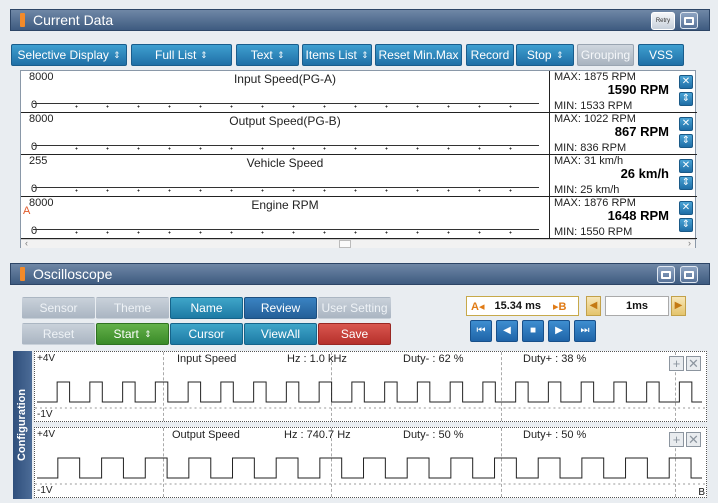 This screenshot has width=718, height=503. Describe the element at coordinates (132, 308) in the screenshot. I see `osc-button-theme: Theme` at that location.